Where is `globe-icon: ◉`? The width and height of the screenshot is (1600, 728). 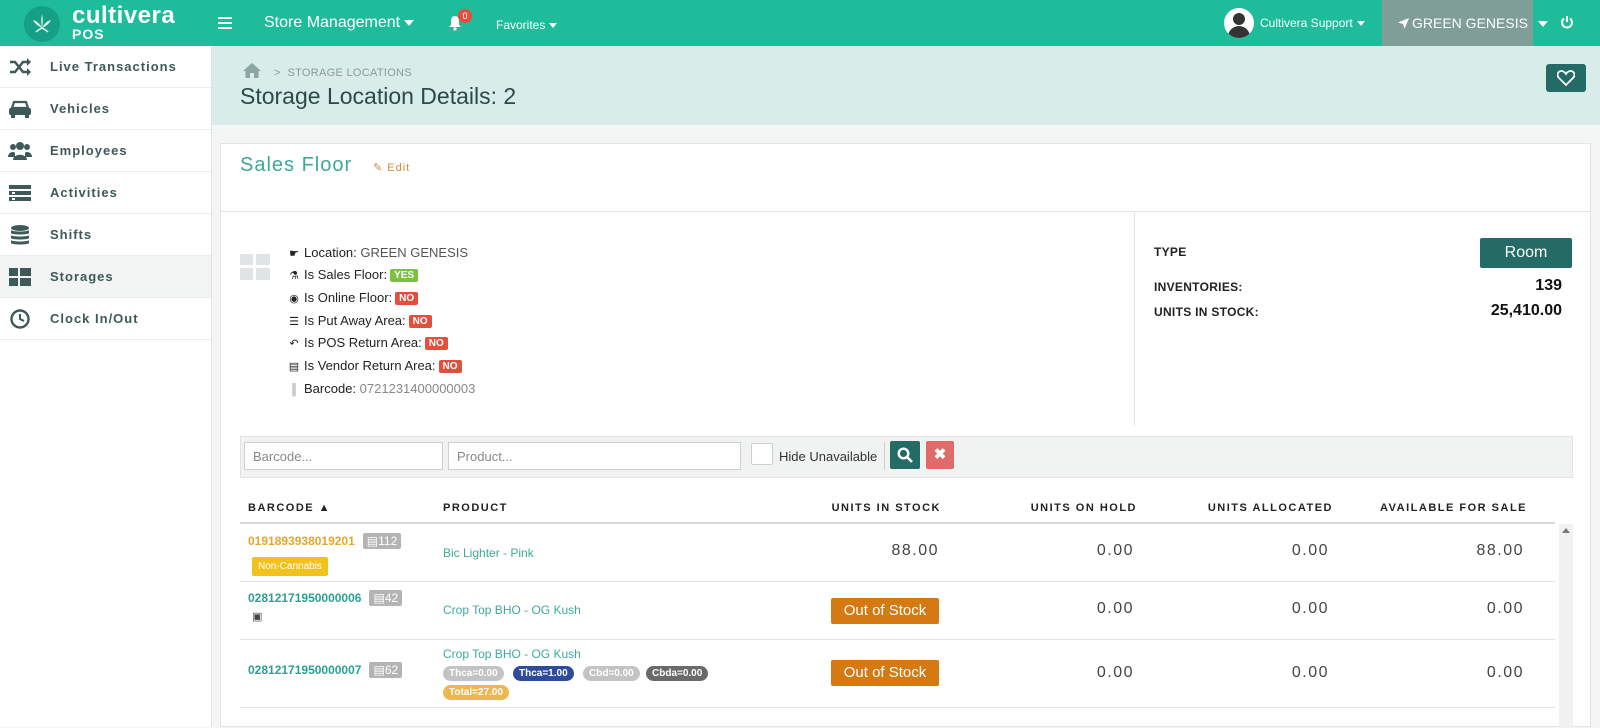
globe-icon: ◉ is located at coordinates (294, 299).